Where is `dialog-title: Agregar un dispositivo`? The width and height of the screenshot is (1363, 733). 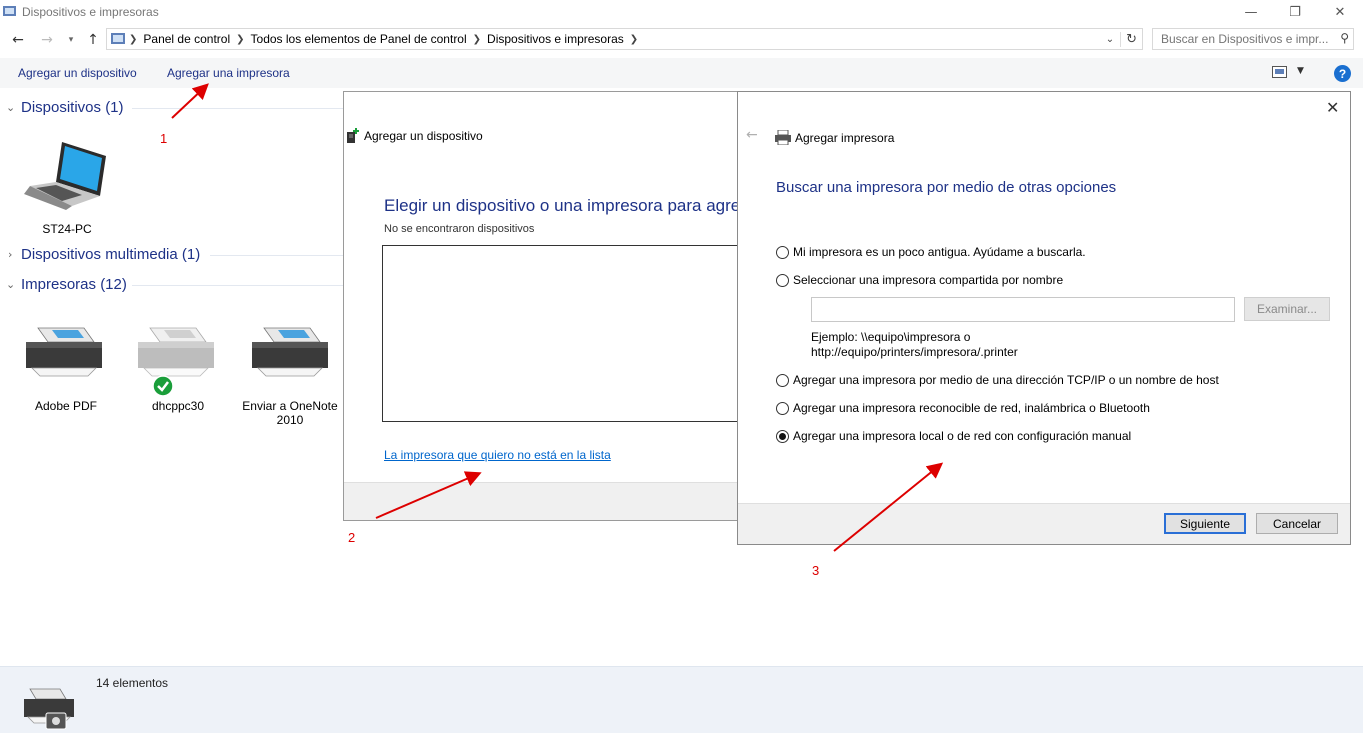
dialog-title: Agregar un dispositivo is located at coordinates (423, 136).